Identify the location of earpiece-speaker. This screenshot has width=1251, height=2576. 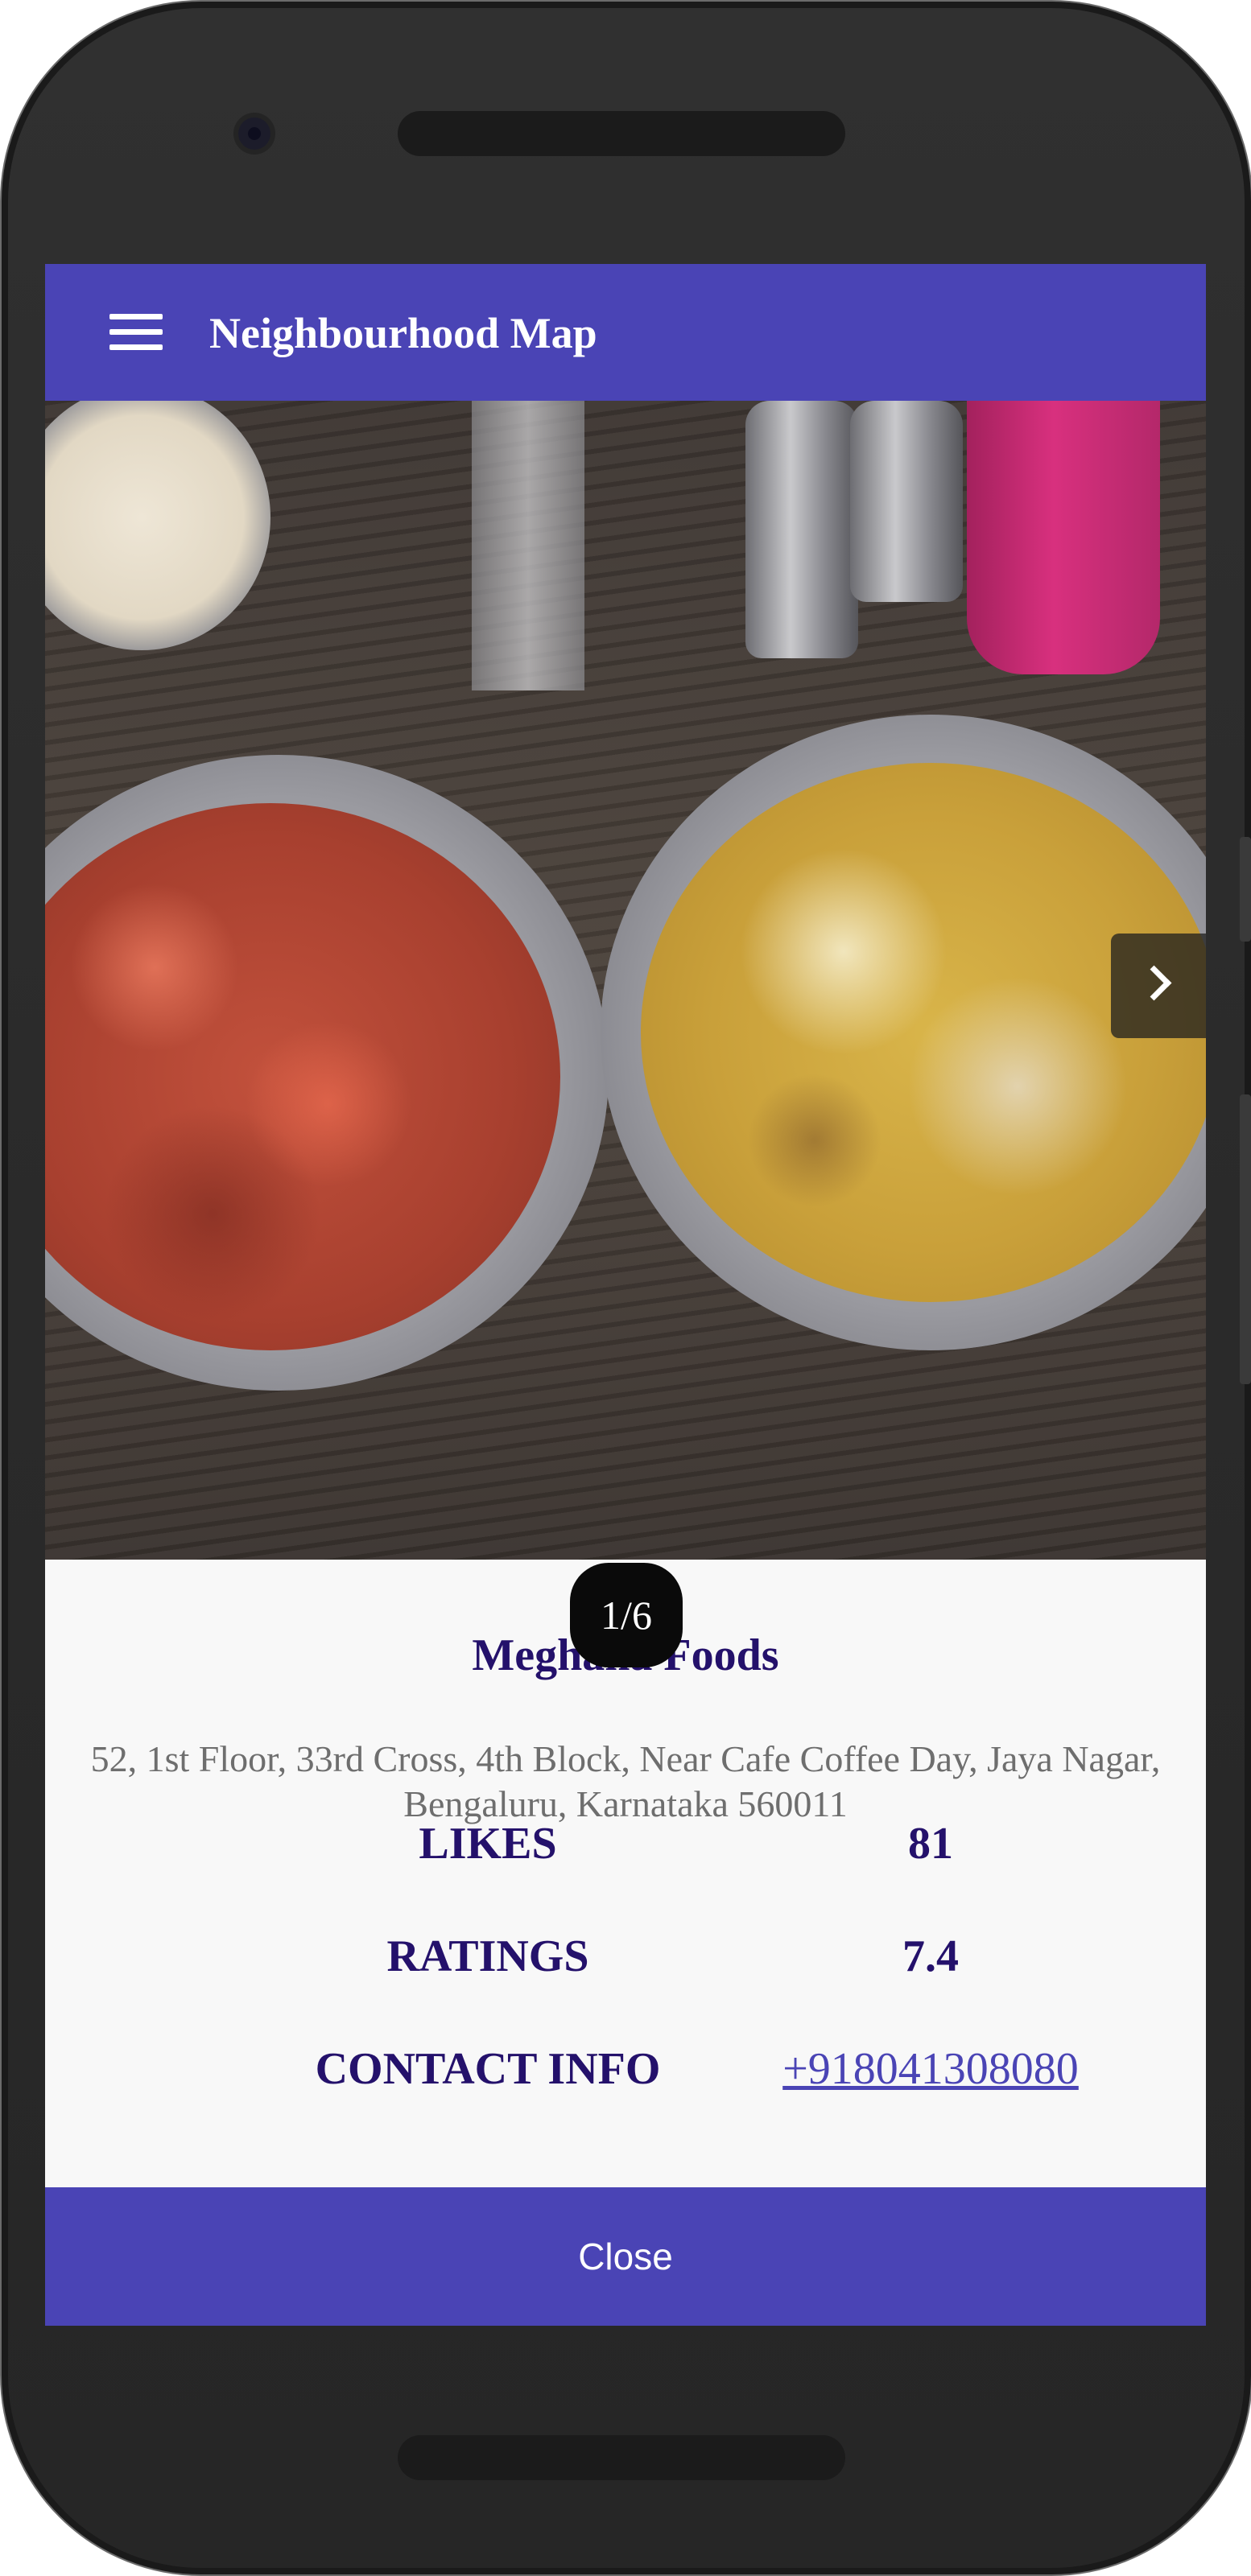
(621, 133).